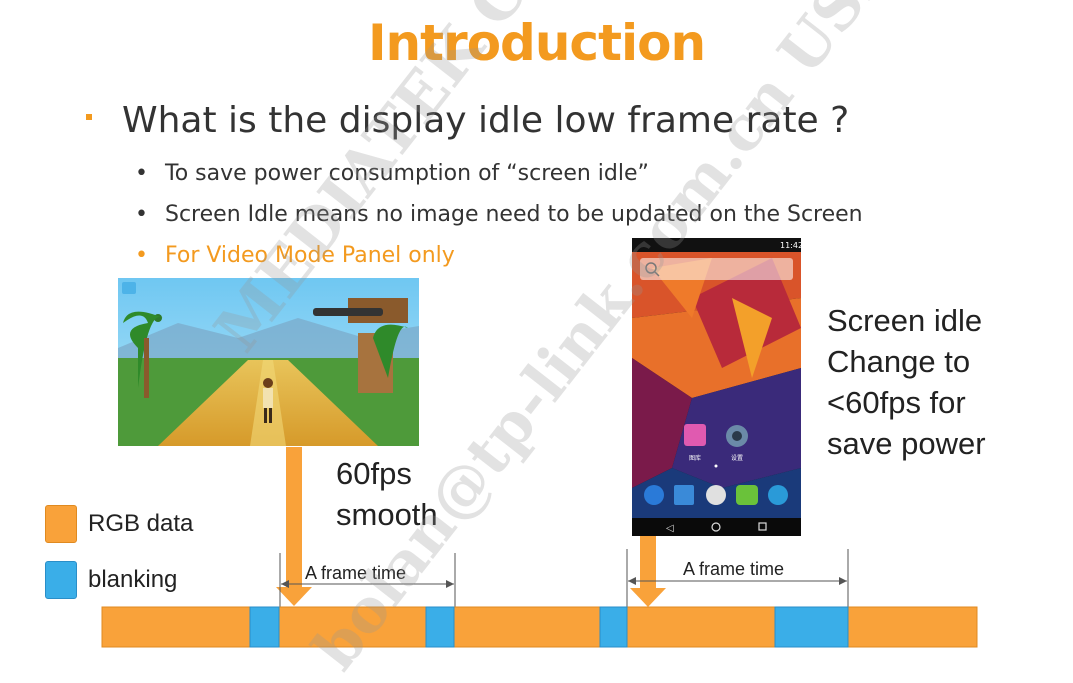 The image size is (1073, 683). Describe the element at coordinates (734, 569) in the screenshot. I see `frame-time-label-right: A frame time` at that location.